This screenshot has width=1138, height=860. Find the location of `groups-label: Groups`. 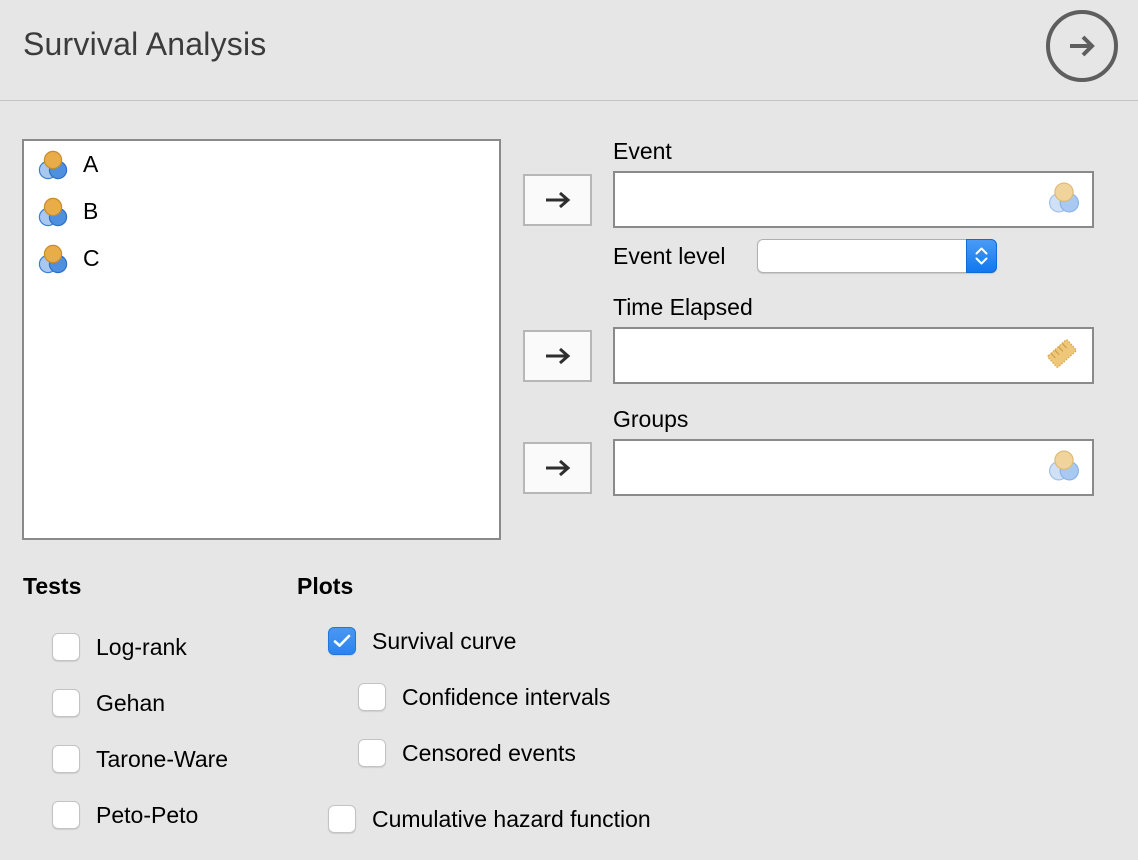

groups-label: Groups is located at coordinates (651, 419).